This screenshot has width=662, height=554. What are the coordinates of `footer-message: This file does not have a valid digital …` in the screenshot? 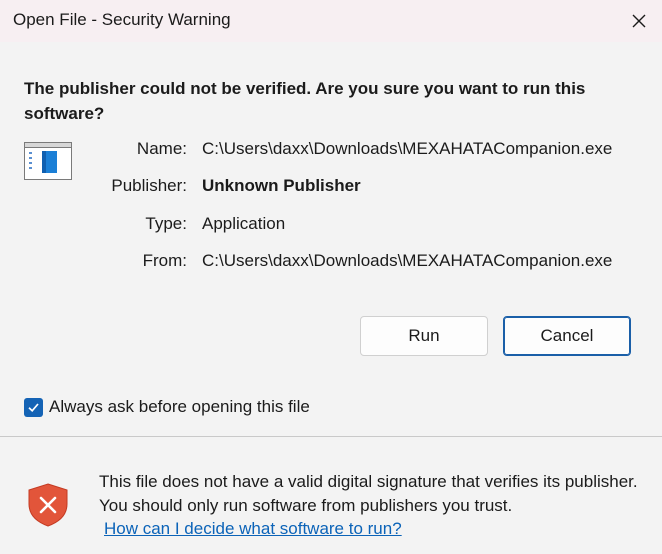 It's located at (368, 493).